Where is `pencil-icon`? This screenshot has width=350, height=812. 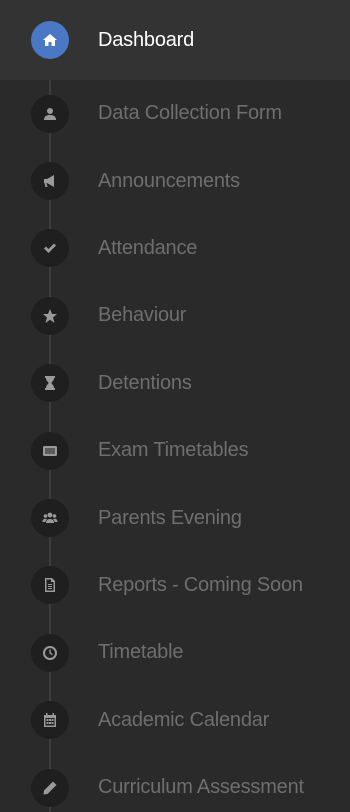 pencil-icon is located at coordinates (50, 787).